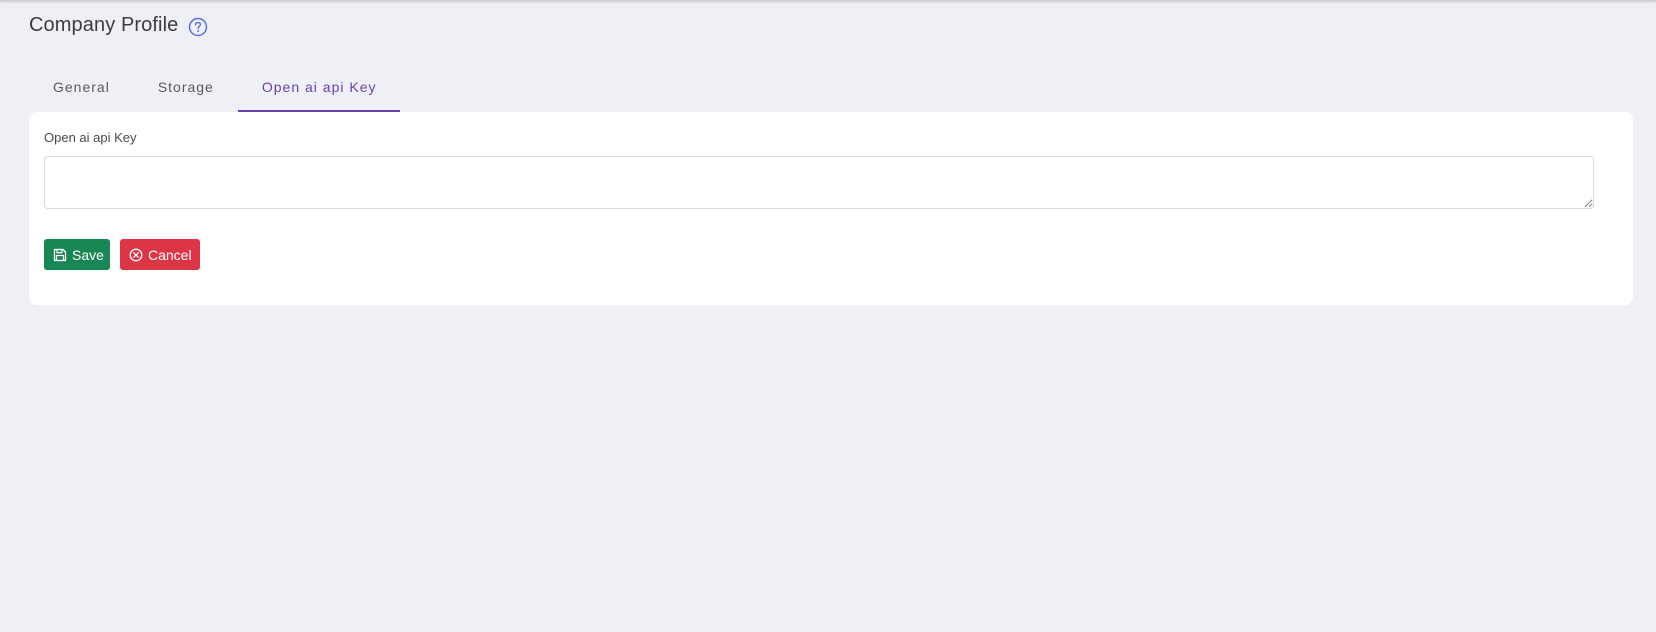 This screenshot has width=1656, height=632. I want to click on x-circle-icon, so click(136, 255).